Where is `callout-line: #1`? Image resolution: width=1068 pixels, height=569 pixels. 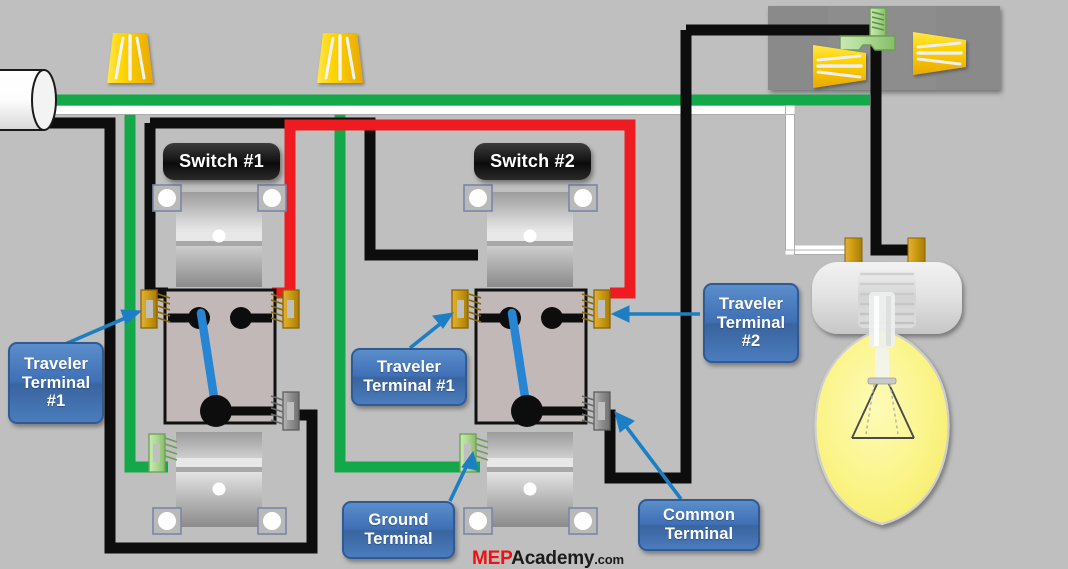 callout-line: #1 is located at coordinates (56, 401).